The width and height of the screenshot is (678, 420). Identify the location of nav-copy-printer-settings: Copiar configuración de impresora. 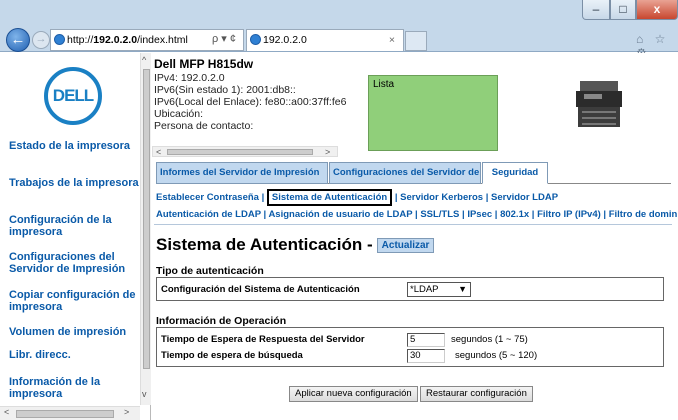
(74, 301).